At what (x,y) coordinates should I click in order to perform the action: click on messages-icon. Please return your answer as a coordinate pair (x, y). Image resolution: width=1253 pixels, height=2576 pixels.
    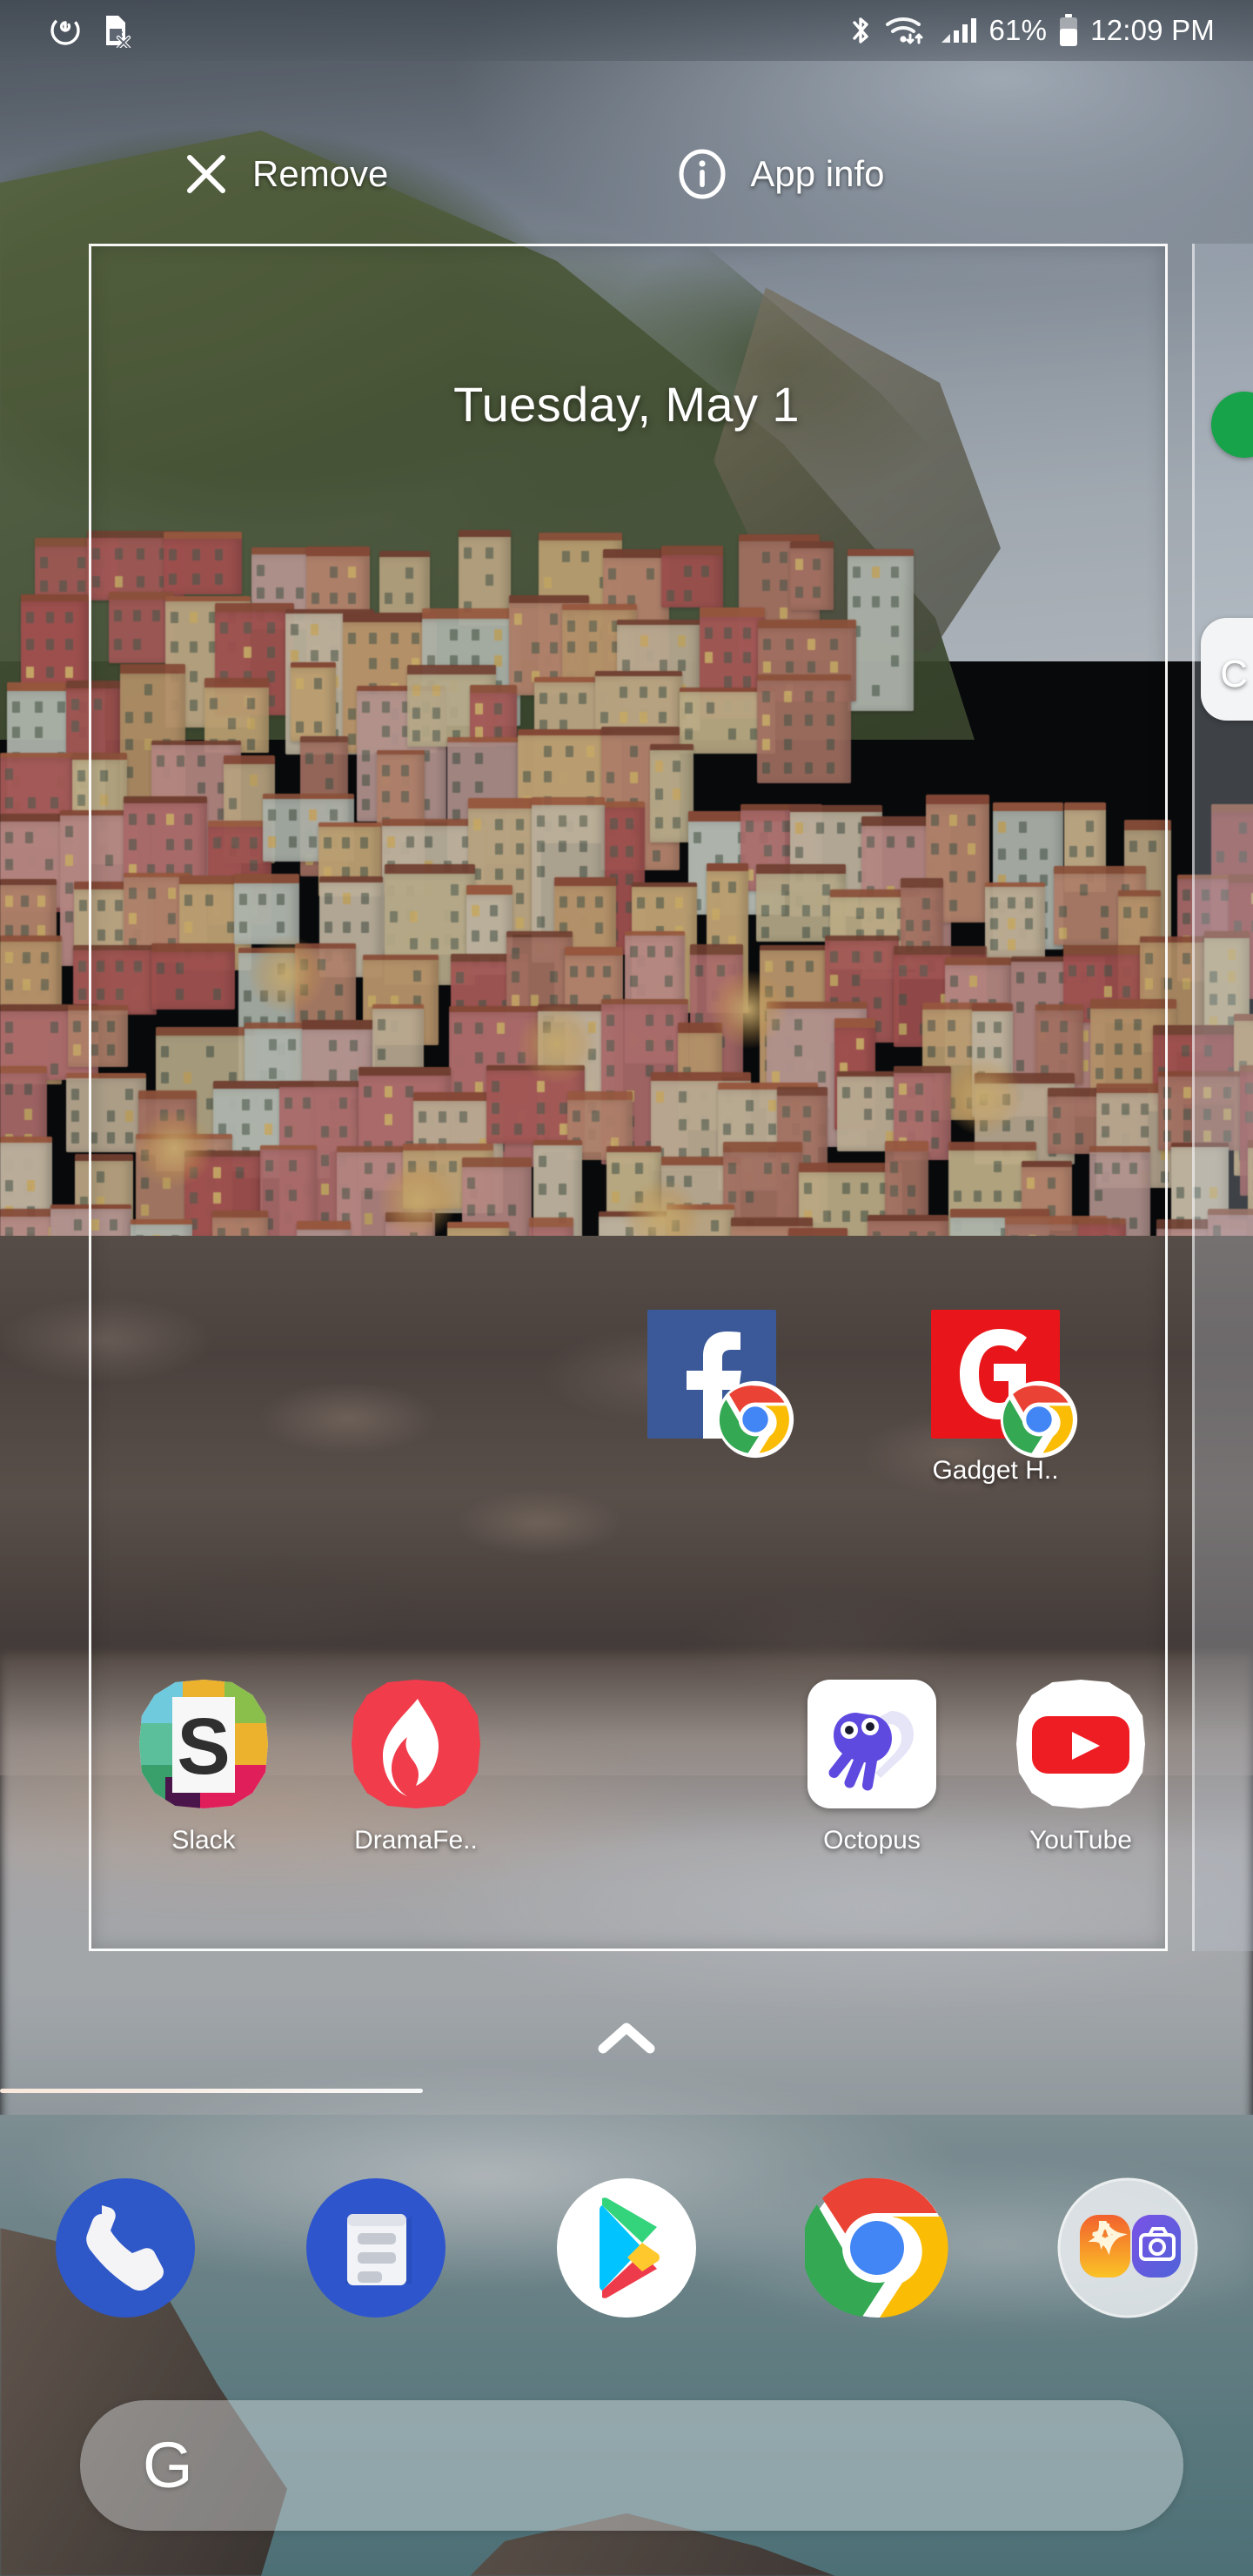
    Looking at the image, I should click on (376, 2248).